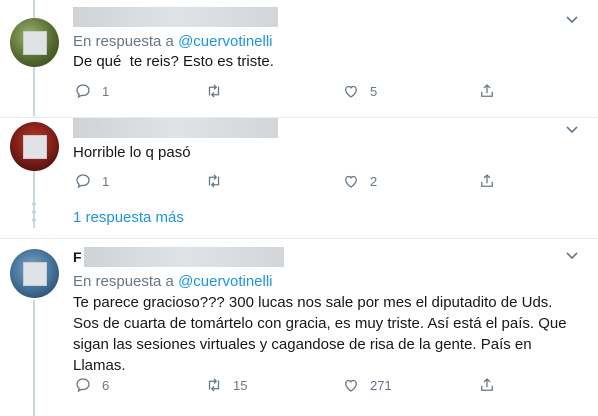 This screenshot has height=416, width=598. Describe the element at coordinates (381, 385) in the screenshot. I see `like-count: 271` at that location.